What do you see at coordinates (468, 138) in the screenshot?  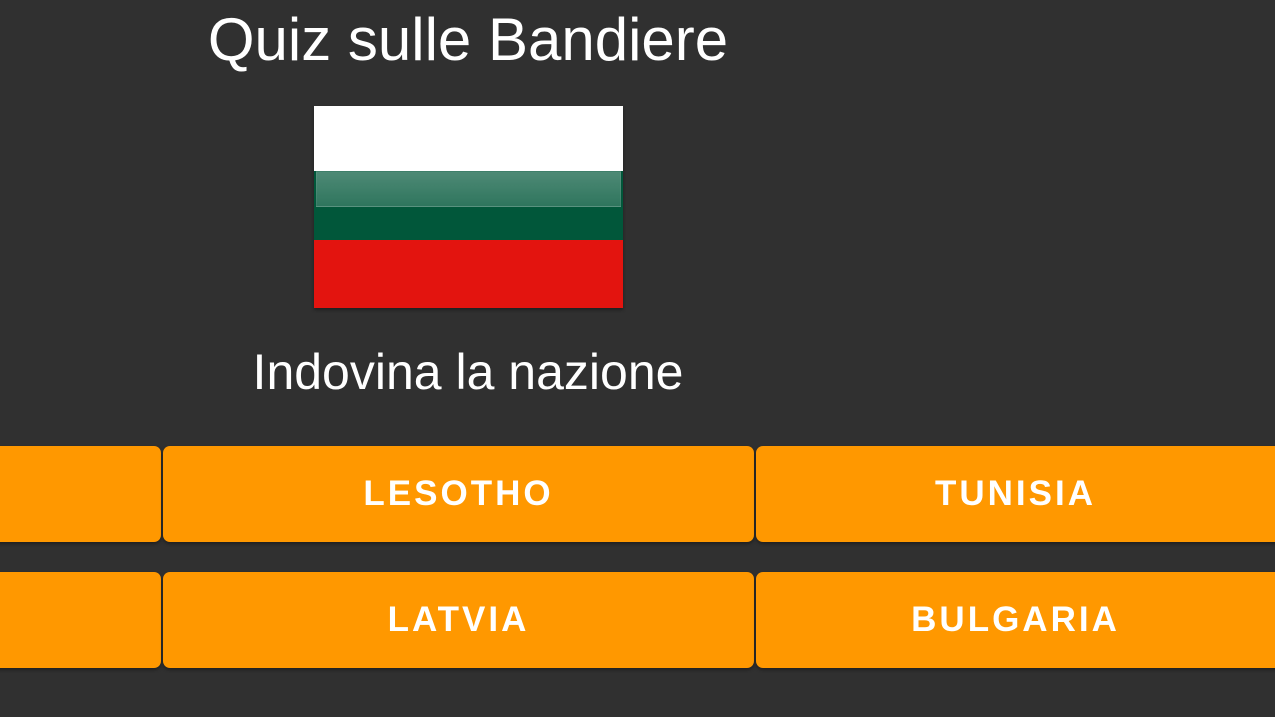 I see `flag-stripe-white` at bounding box center [468, 138].